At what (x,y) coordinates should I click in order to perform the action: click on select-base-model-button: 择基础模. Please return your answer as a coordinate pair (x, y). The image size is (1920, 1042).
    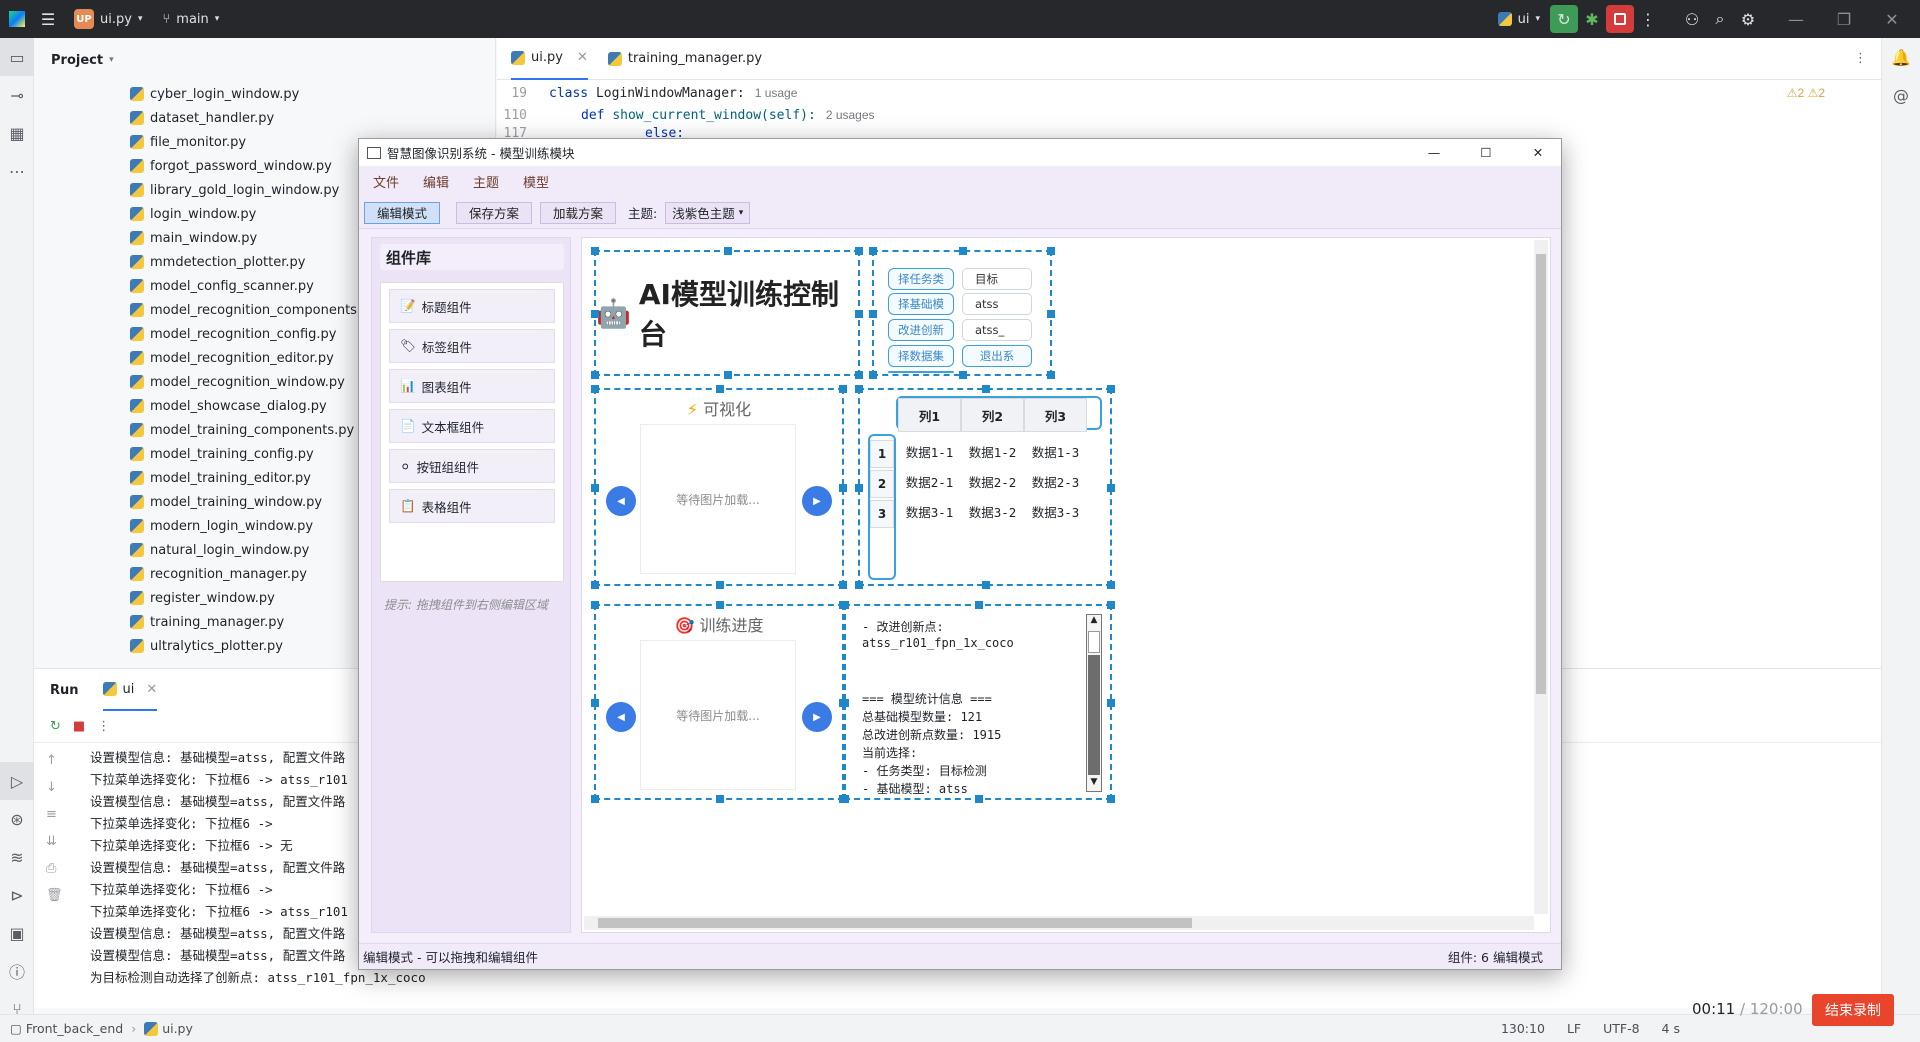
    Looking at the image, I should click on (921, 304).